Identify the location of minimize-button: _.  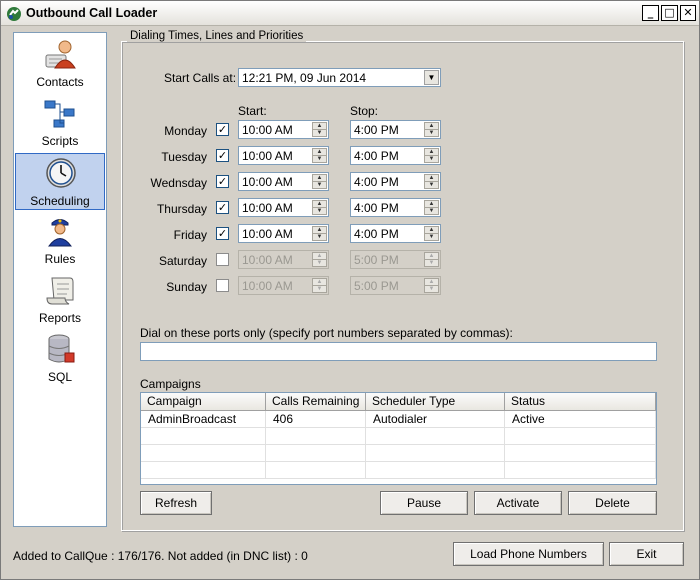
(650, 13).